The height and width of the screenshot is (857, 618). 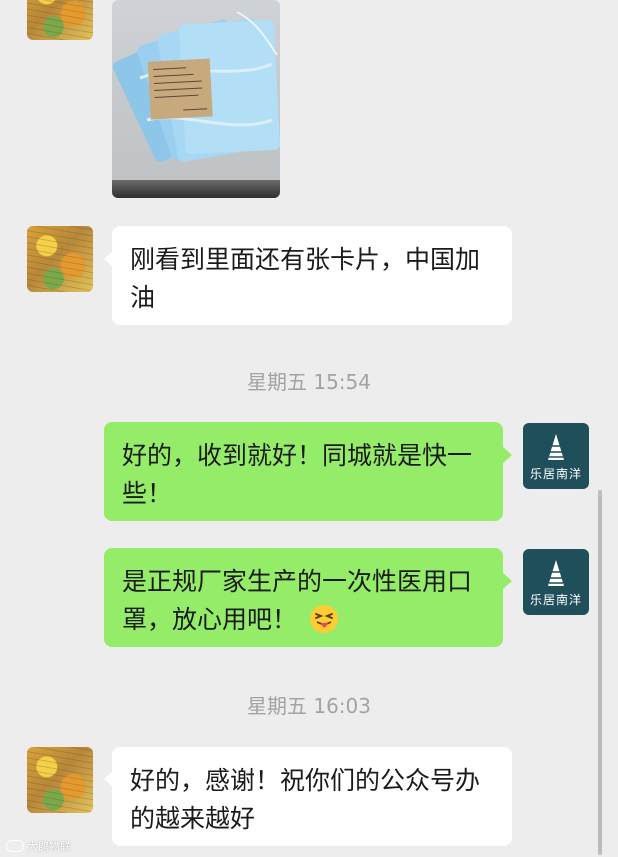 I want to click on photo-table-edge, so click(x=196, y=189).